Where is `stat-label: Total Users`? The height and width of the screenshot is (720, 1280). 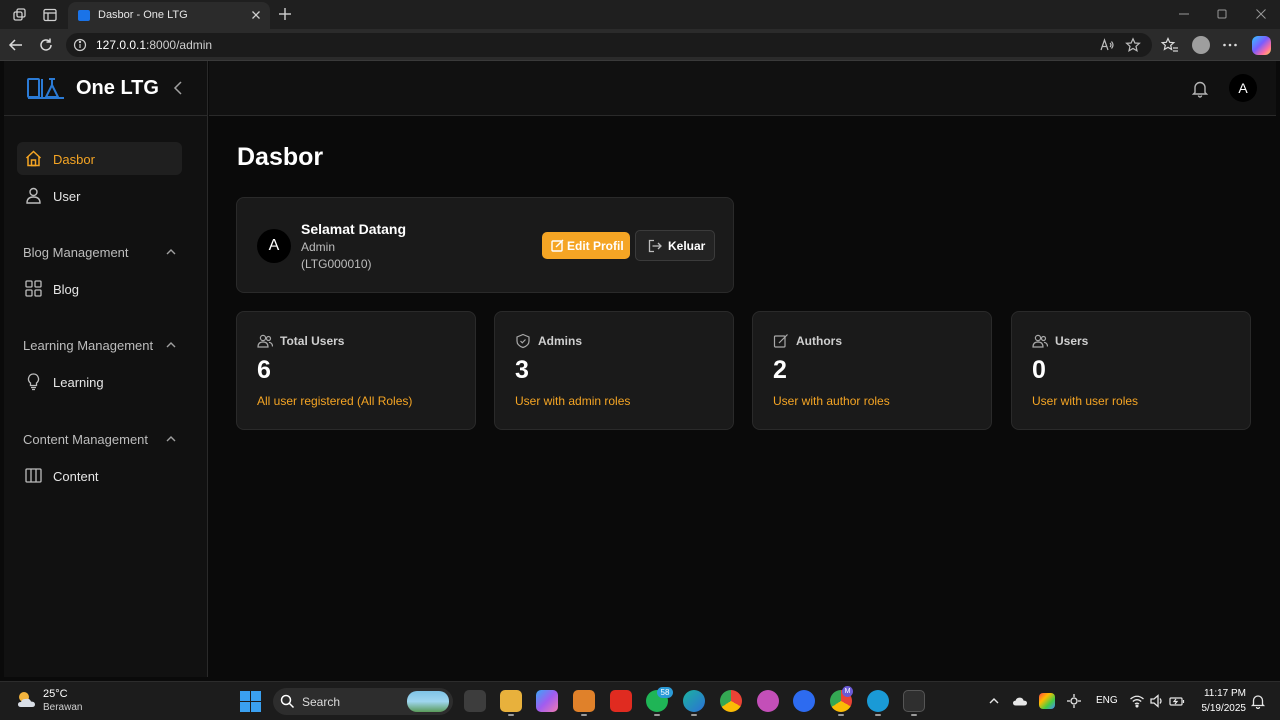 stat-label: Total Users is located at coordinates (312, 341).